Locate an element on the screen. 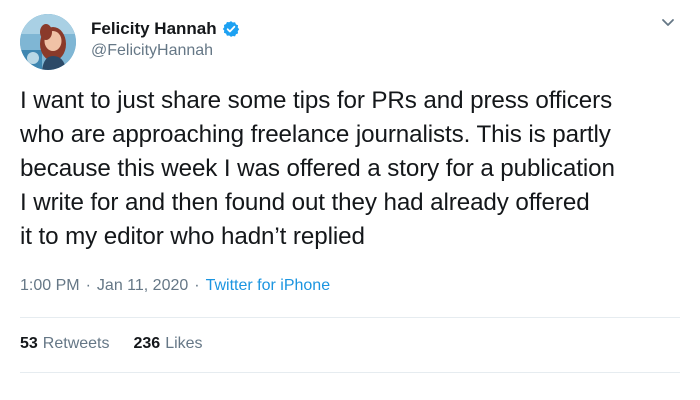 The height and width of the screenshot is (400, 700). author-handle: @FelicityHannah is located at coordinates (165, 51).